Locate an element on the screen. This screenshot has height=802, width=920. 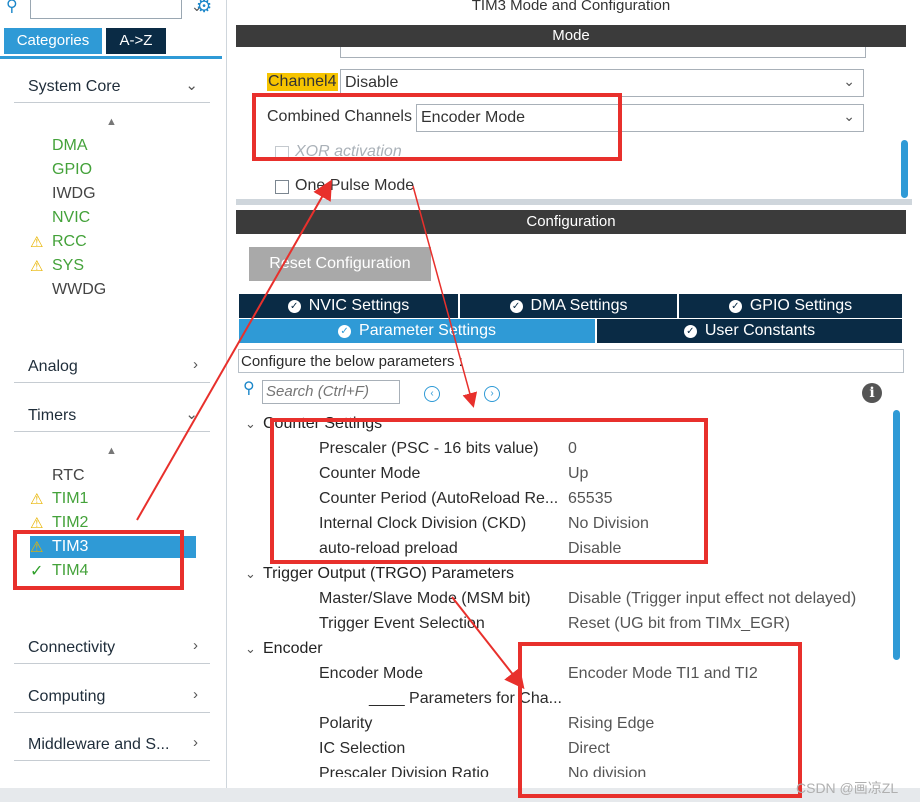
arrow-mode-to-params is located at coordinates (445, 296).